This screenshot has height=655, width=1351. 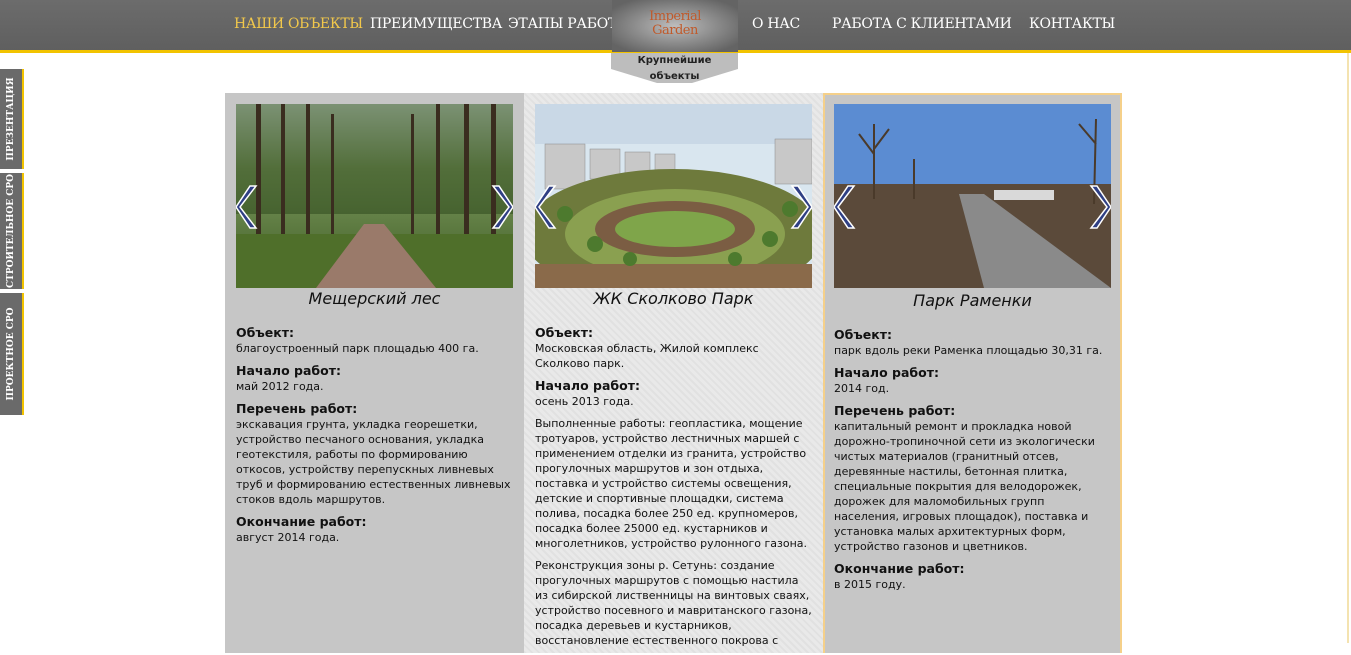 I want to click on side-tab-design-sro-label: ПРОЕКТНОЕ СРО, so click(x=11, y=354).